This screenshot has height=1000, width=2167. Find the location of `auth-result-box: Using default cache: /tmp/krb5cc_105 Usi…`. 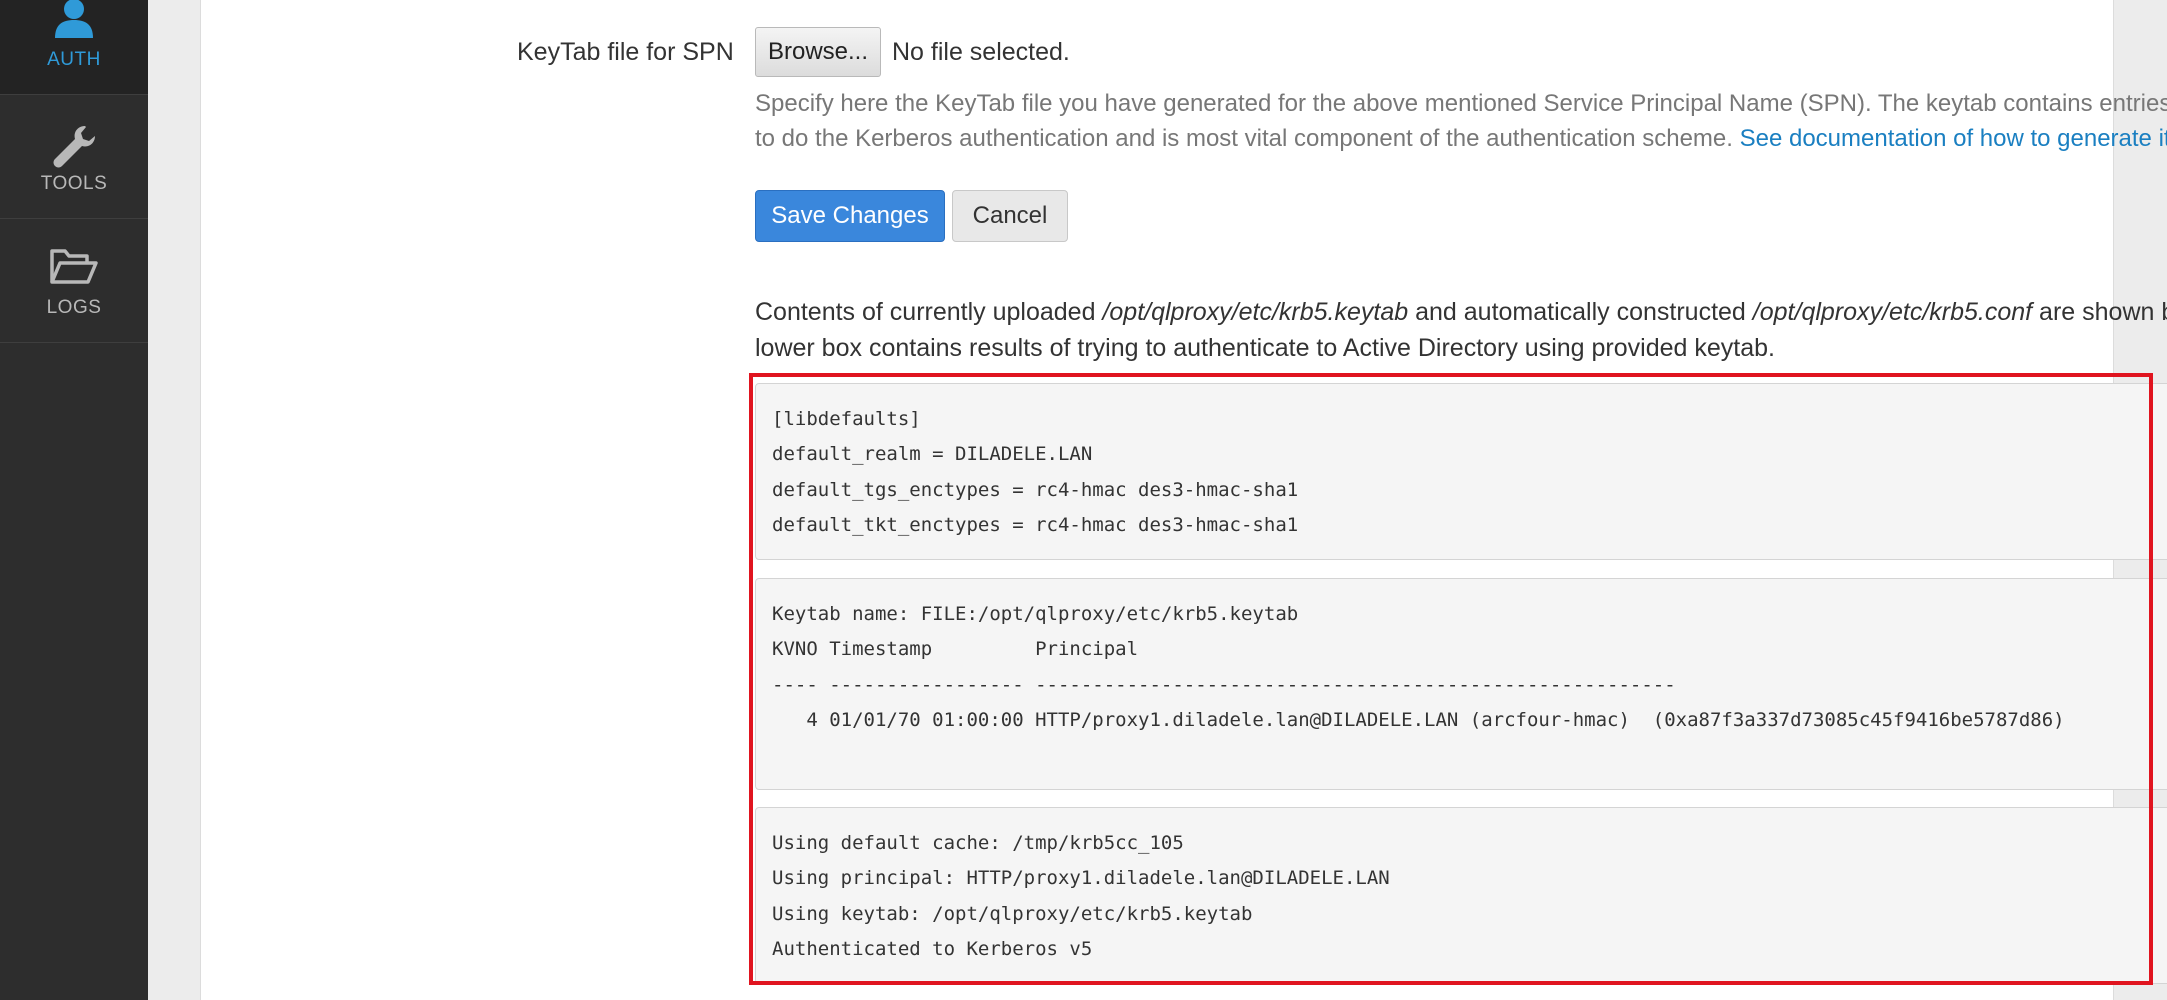

auth-result-box: Using default cache: /tmp/krb5cc_105 Usi… is located at coordinates (1461, 895).